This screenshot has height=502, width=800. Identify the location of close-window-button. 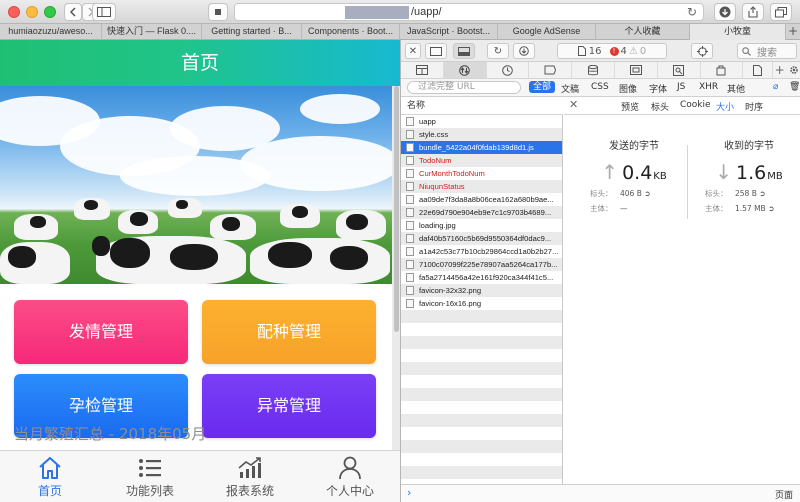
(14, 12).